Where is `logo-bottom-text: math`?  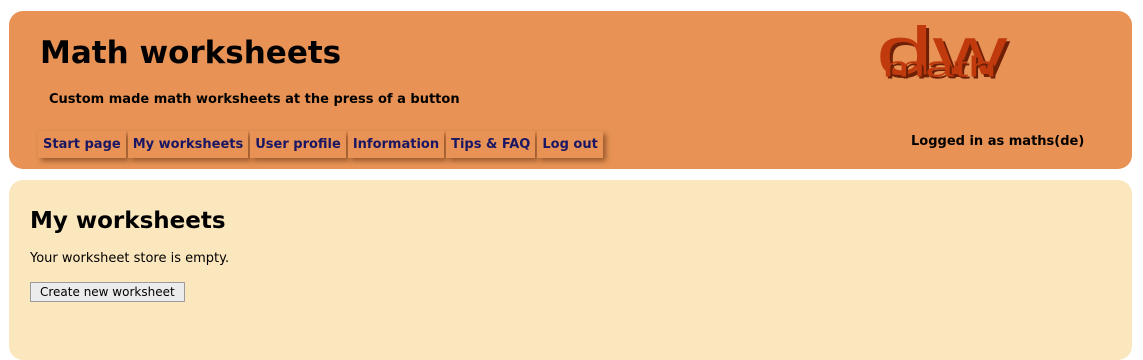
logo-bottom-text: math is located at coordinates (939, 66).